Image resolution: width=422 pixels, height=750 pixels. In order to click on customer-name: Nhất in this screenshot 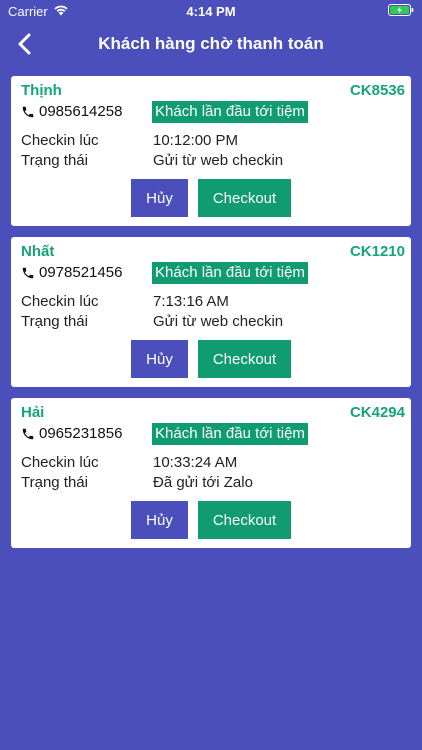, I will do `click(38, 251)`.